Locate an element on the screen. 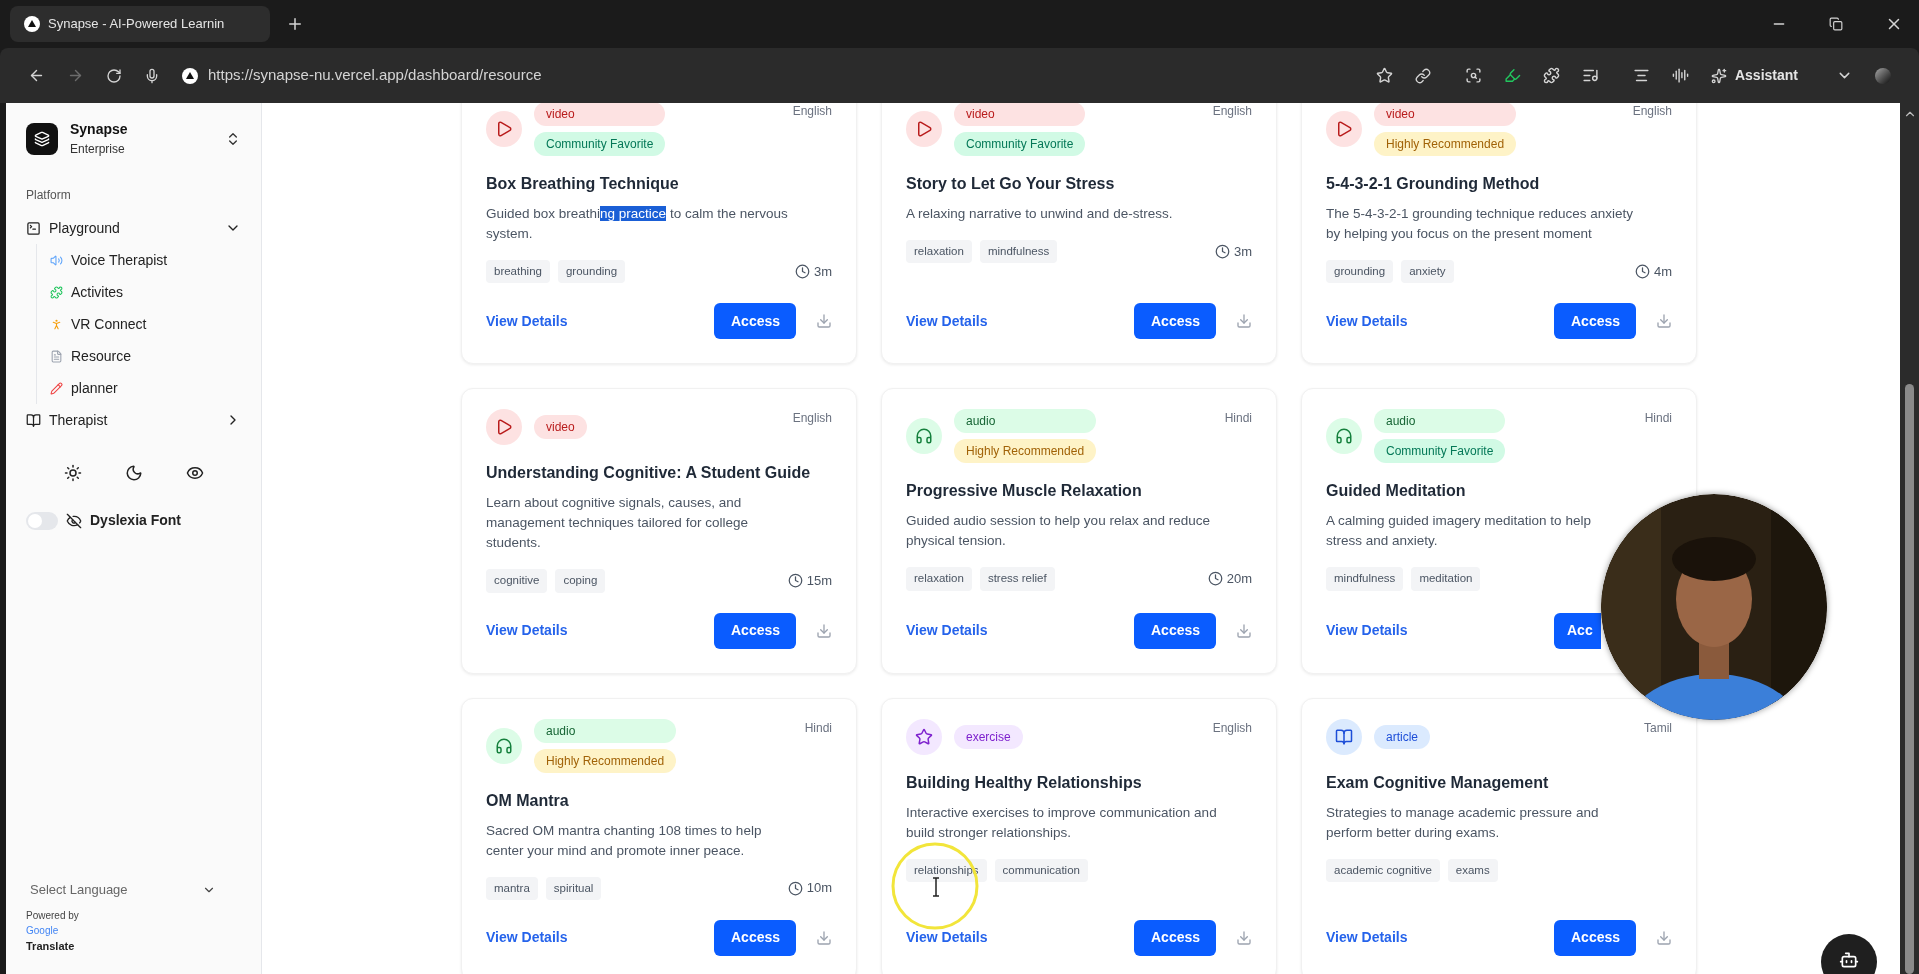 The width and height of the screenshot is (1919, 974). assistant-button: Assistant is located at coordinates (1754, 75).